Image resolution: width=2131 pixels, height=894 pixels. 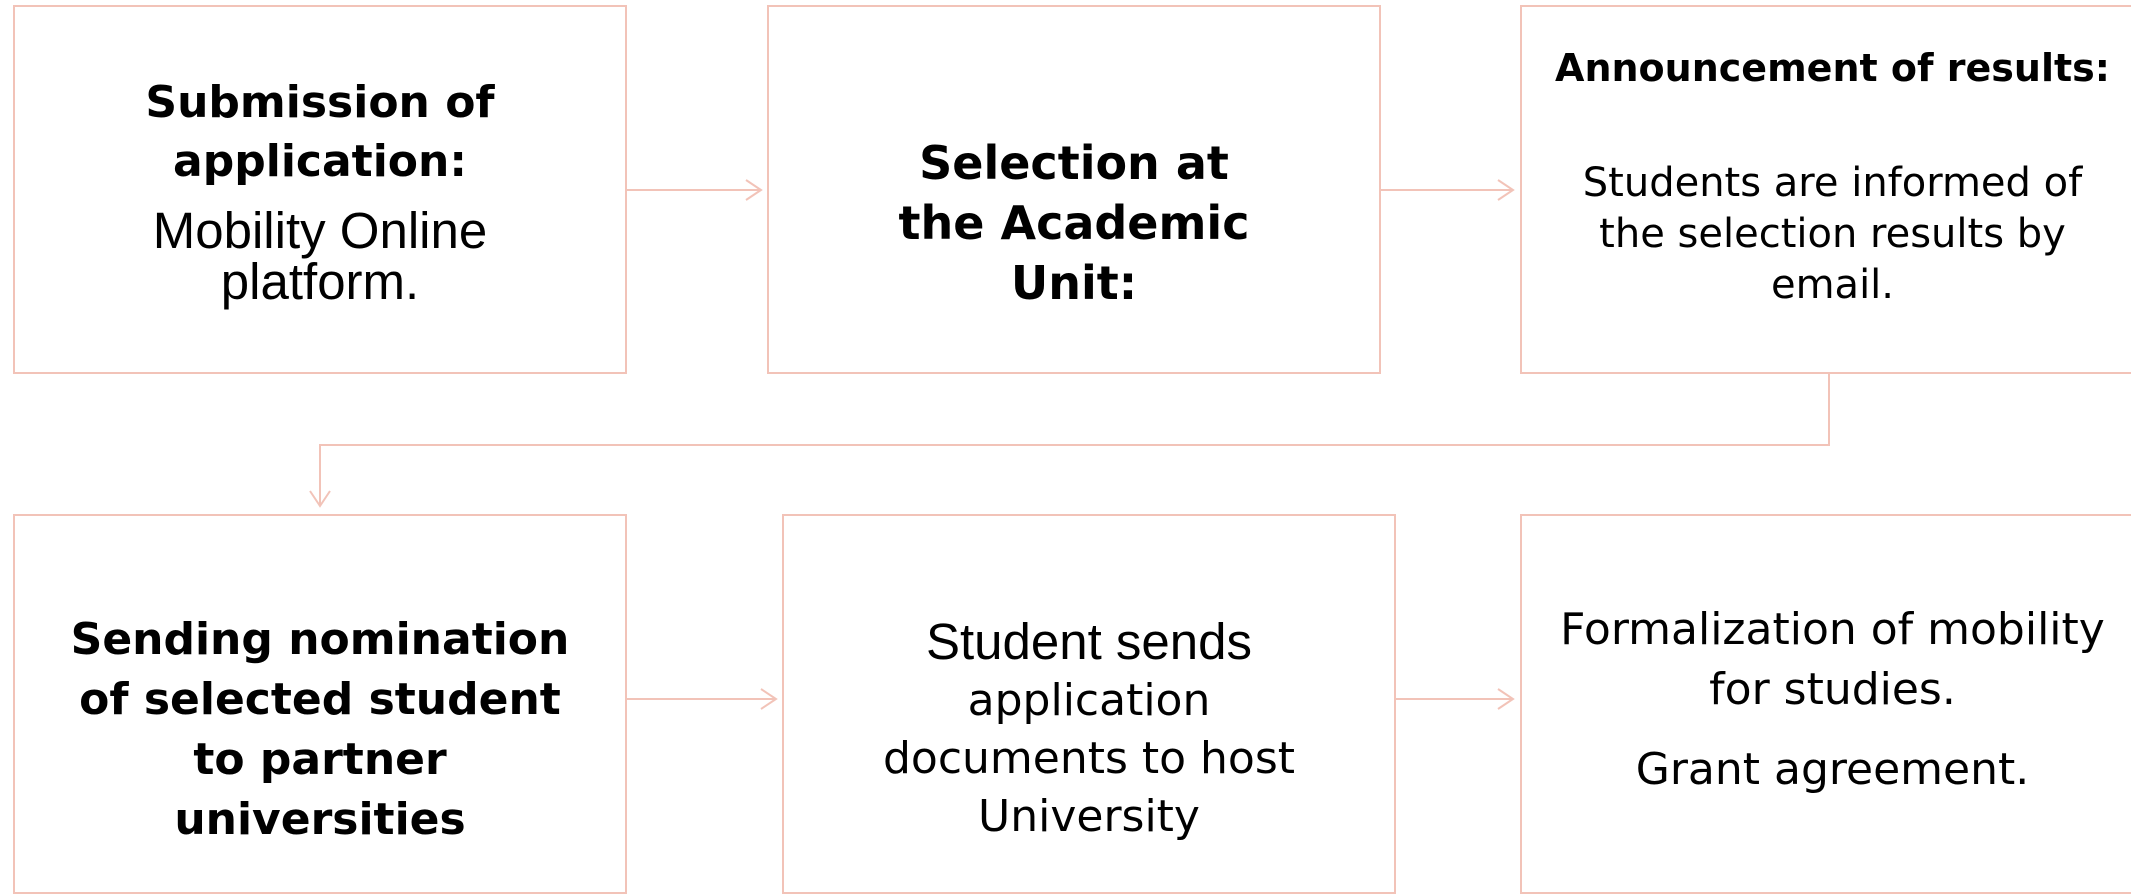 What do you see at coordinates (1833, 660) in the screenshot?
I see `step-formalization-body: Formalization of mobility for studies.` at bounding box center [1833, 660].